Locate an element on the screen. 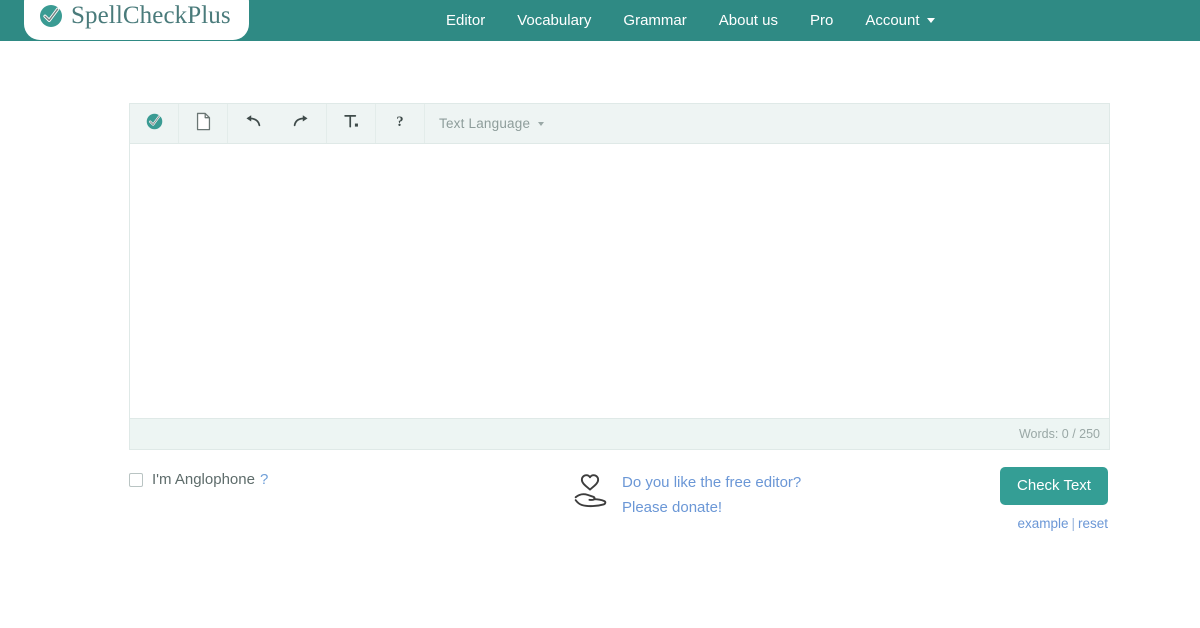 This screenshot has width=1200, height=628. nav-item-vocabulary: Vocabulary is located at coordinates (554, 20).